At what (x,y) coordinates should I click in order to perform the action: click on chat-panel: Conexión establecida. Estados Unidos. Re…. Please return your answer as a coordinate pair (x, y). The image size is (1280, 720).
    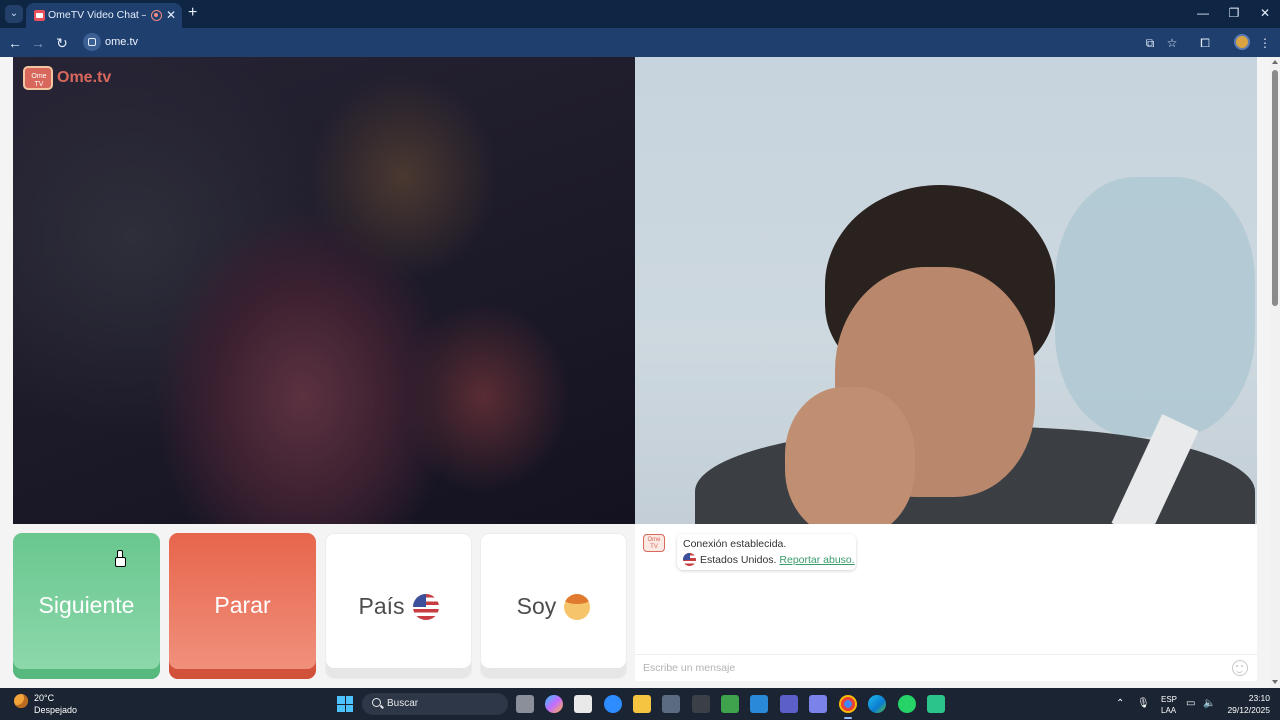
    Looking at the image, I should click on (946, 602).